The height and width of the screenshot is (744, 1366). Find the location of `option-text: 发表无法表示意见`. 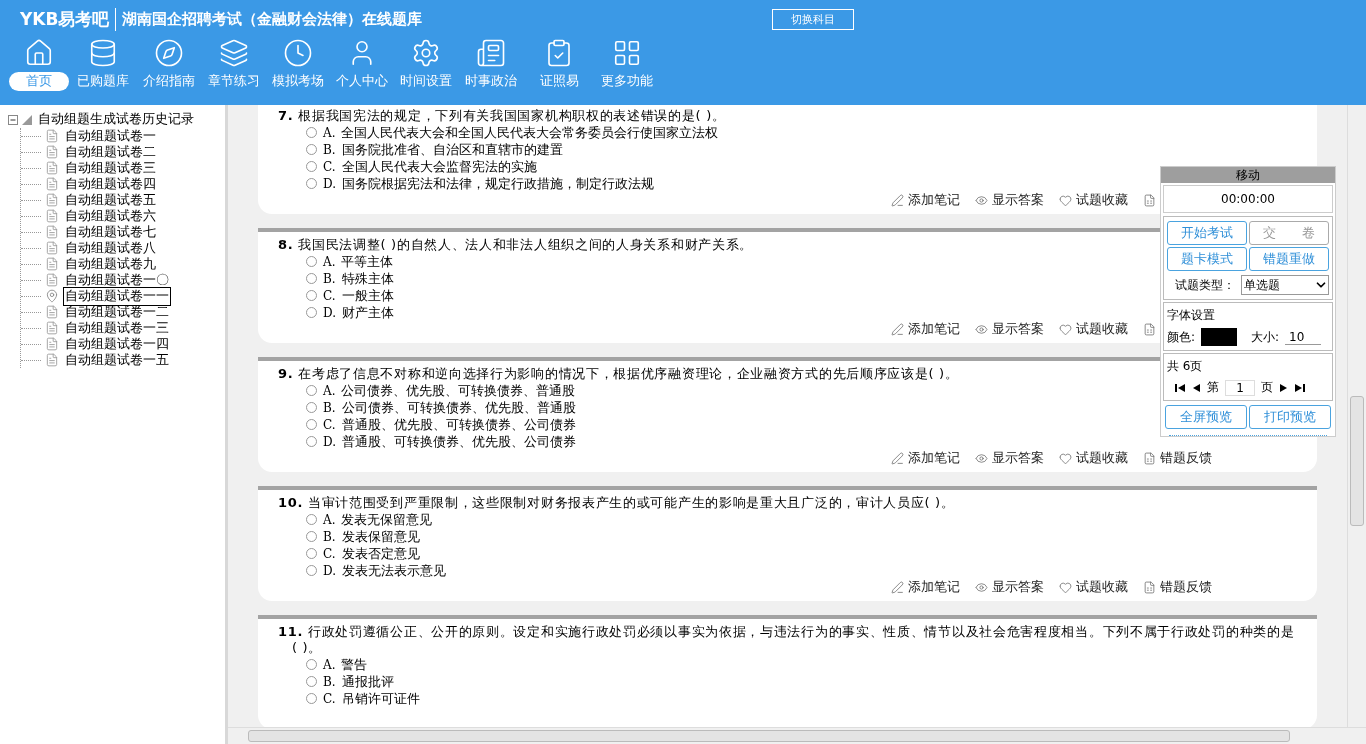

option-text: 发表无法表示意见 is located at coordinates (394, 570).